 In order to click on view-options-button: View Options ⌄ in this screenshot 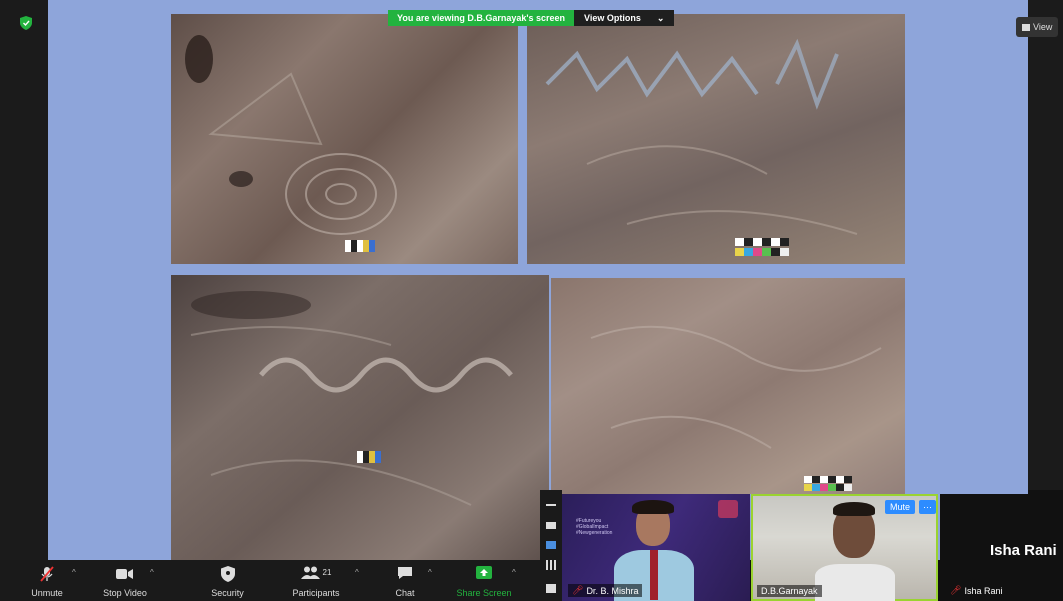, I will do `click(624, 18)`.